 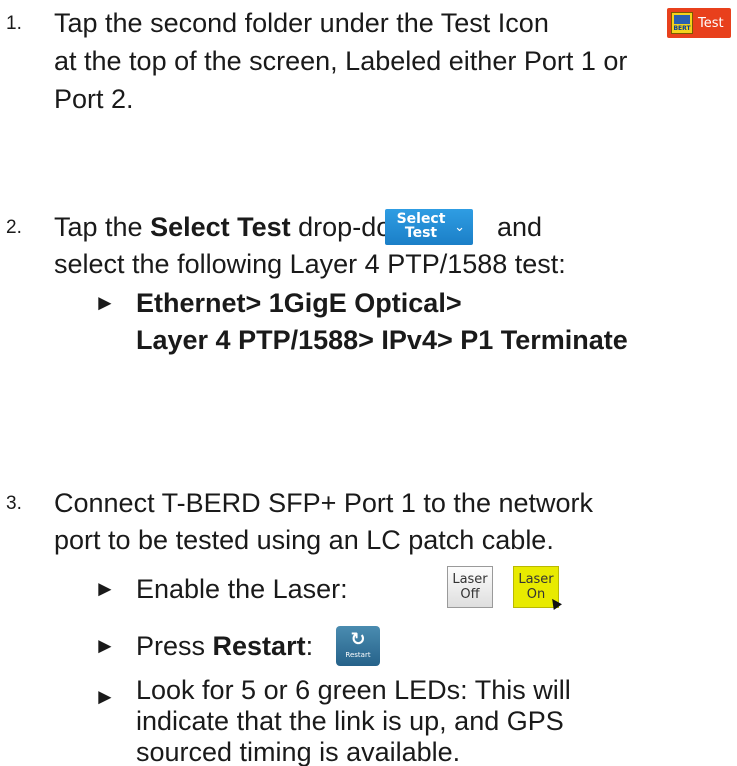 What do you see at coordinates (298, 751) in the screenshot?
I see `leds-line-3: sourced timing is available.` at bounding box center [298, 751].